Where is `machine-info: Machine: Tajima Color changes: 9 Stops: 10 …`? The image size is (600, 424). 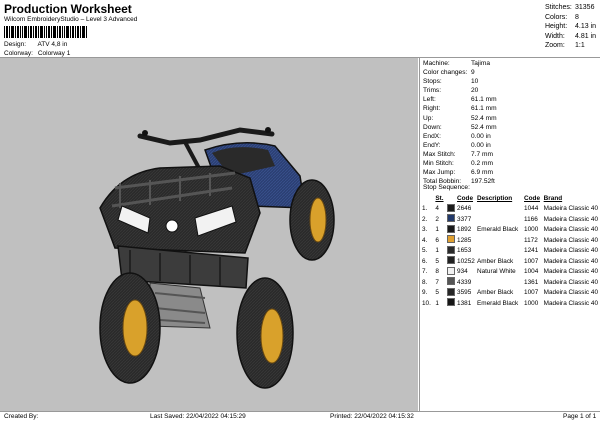
machine-info: Machine: Tajima Color changes: 9 Stops: 10 … is located at coordinates (511, 122).